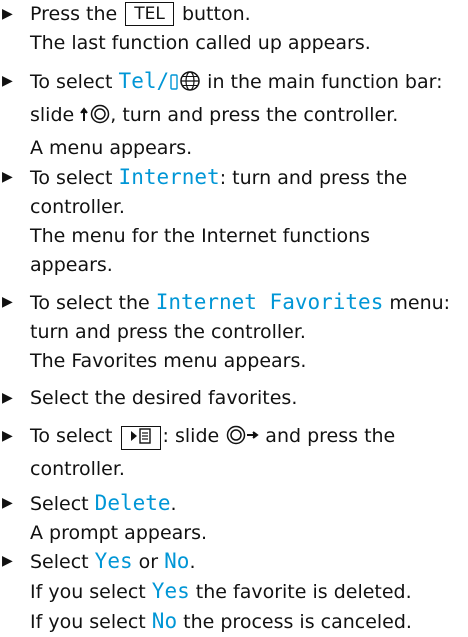  Describe the element at coordinates (164, 398) in the screenshot. I see `step-5-line-1: Select the desired favorites.` at that location.